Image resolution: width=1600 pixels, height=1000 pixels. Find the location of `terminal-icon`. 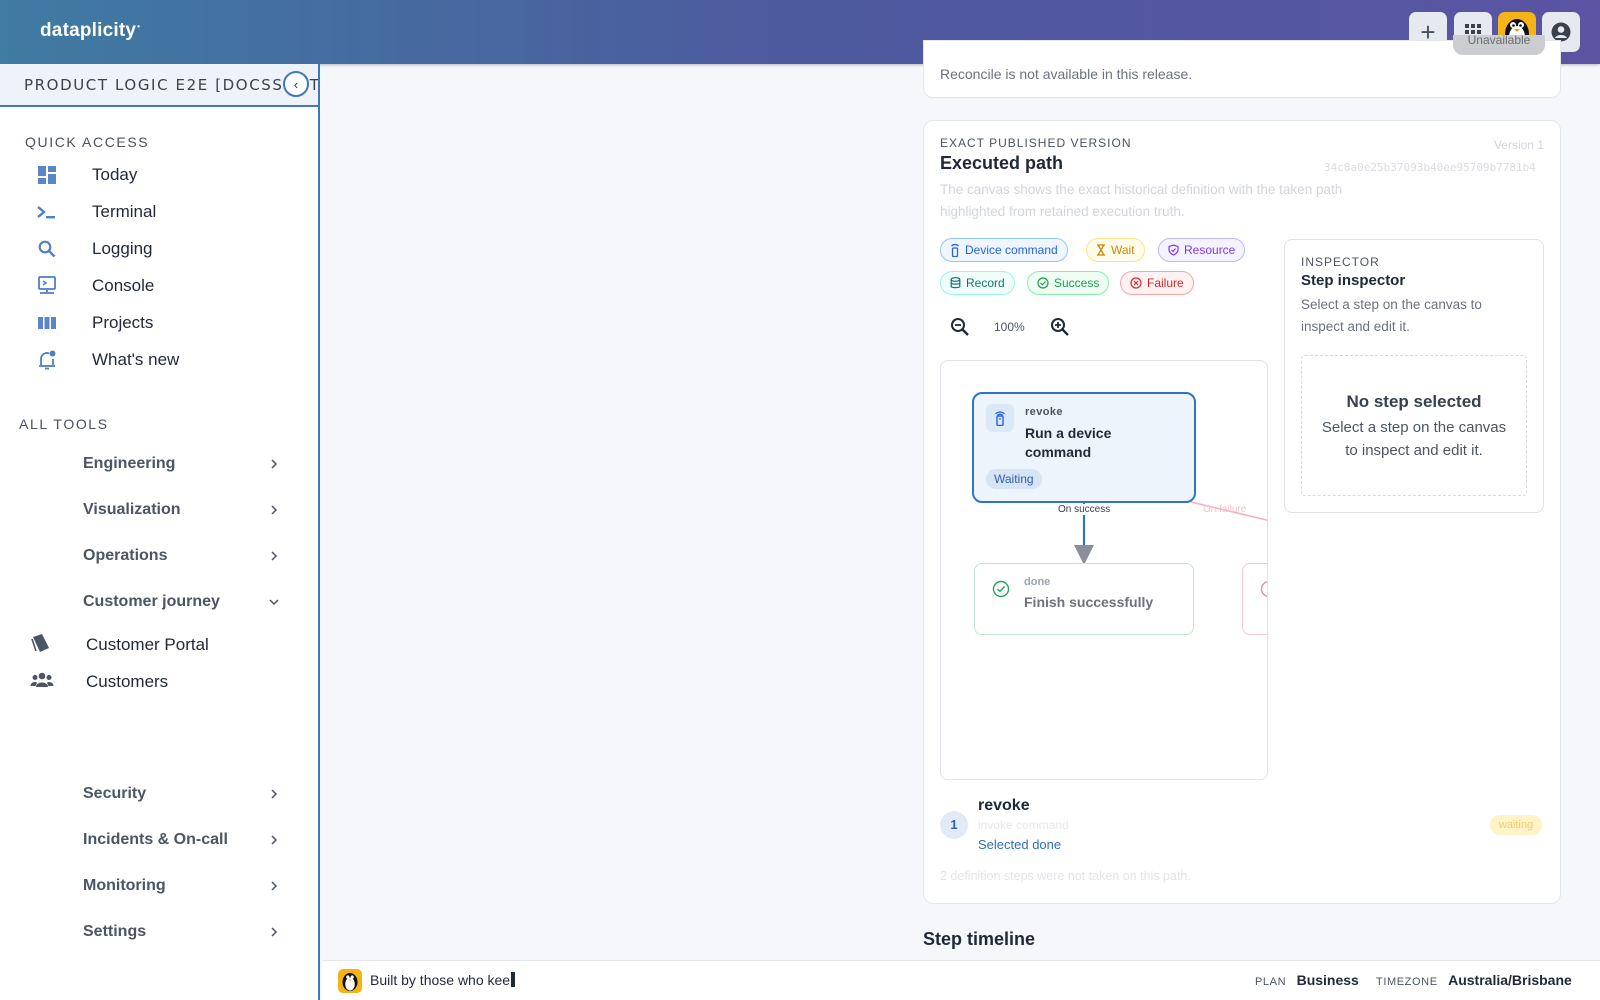

terminal-icon is located at coordinates (46, 212).